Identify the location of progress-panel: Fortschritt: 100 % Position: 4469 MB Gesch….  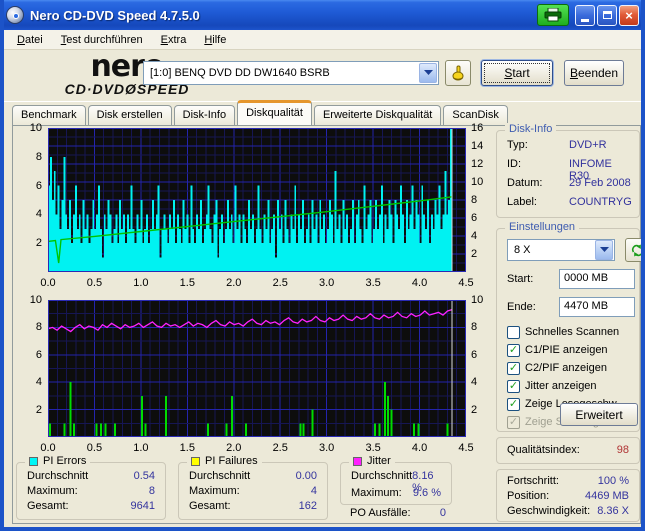
(568, 495).